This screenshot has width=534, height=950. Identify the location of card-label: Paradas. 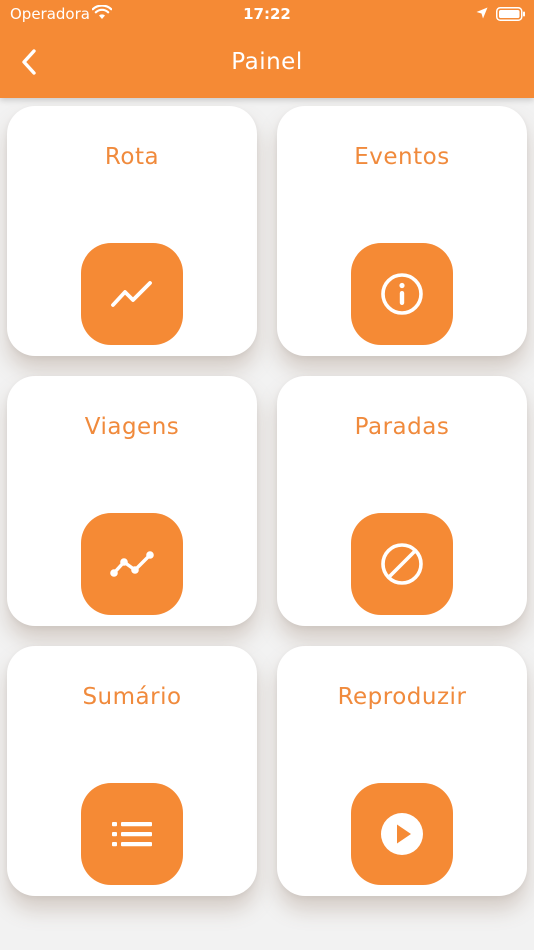
(402, 427).